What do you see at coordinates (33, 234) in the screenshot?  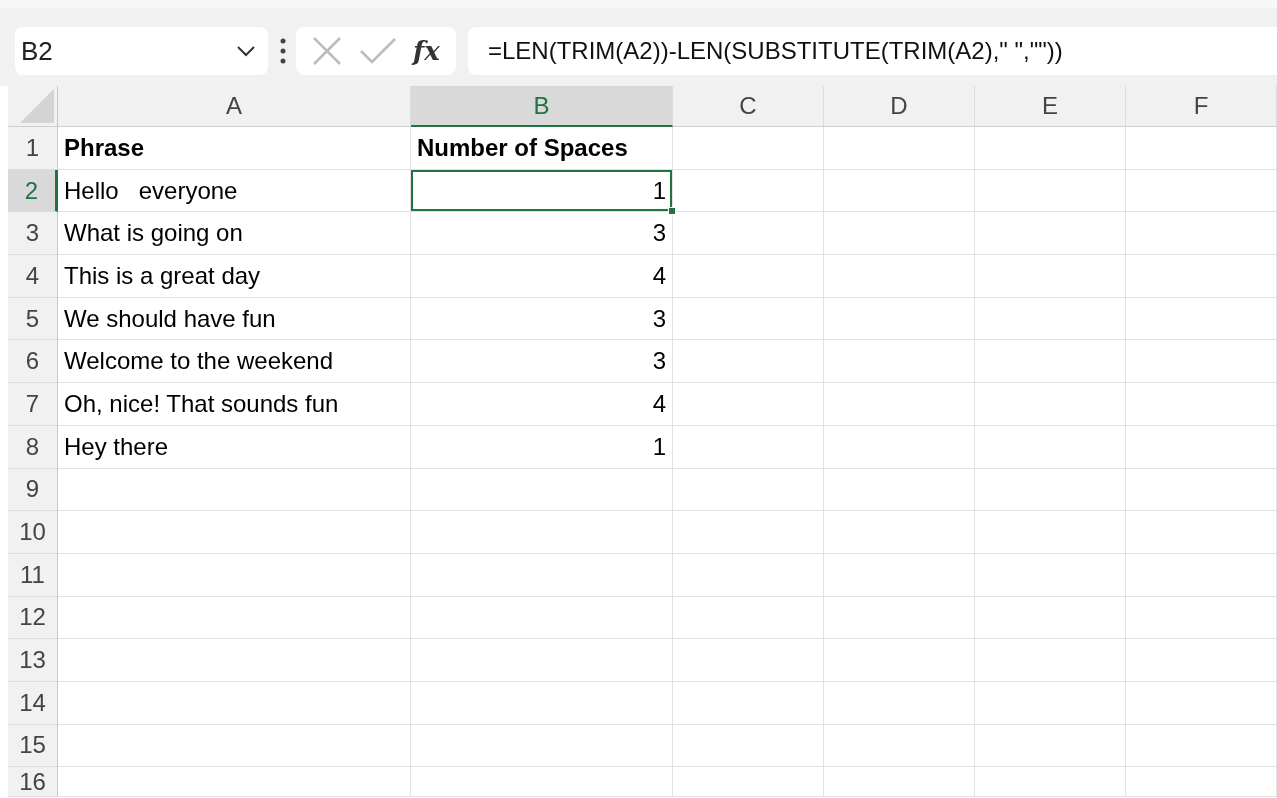 I see `row-header: 3` at bounding box center [33, 234].